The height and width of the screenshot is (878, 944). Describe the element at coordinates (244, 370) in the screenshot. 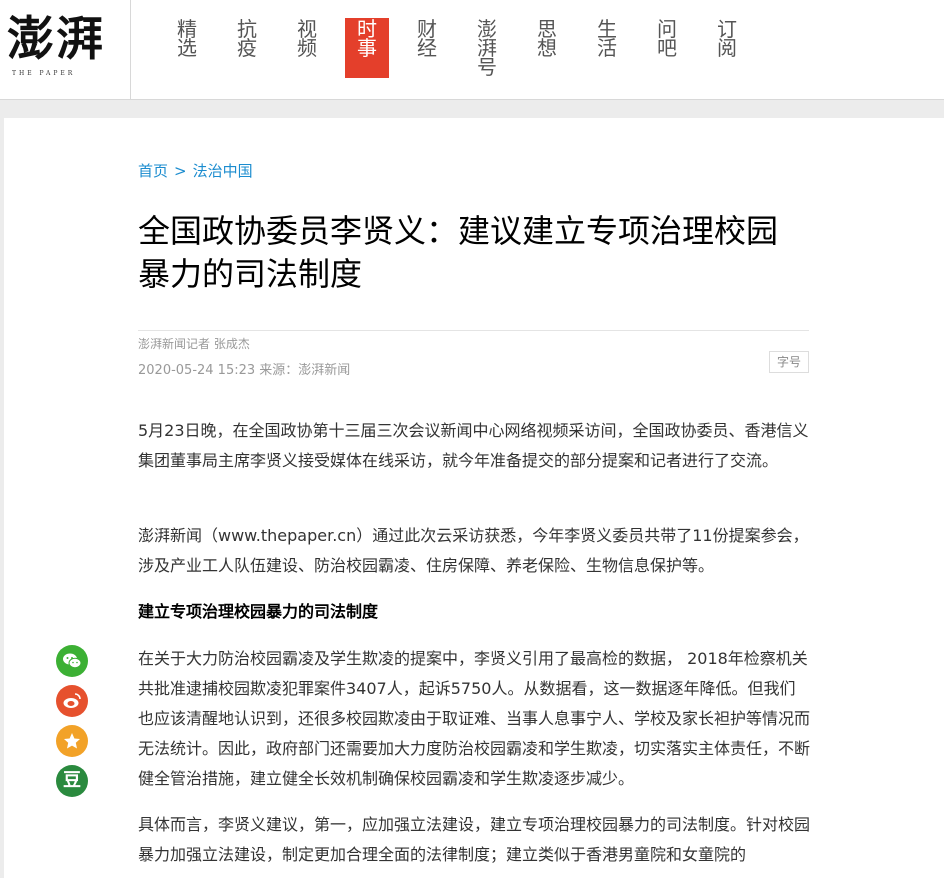

I see `article-date-source: 2020-05-24 15:23 来源：澎湃新闻` at that location.